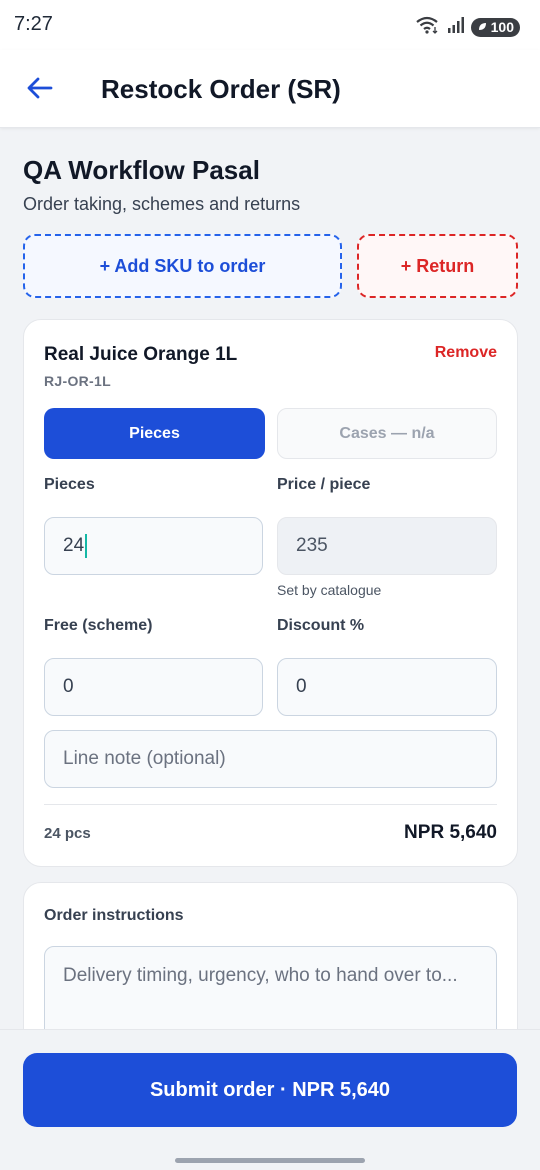  I want to click on free-scheme-input: 0, so click(153, 687).